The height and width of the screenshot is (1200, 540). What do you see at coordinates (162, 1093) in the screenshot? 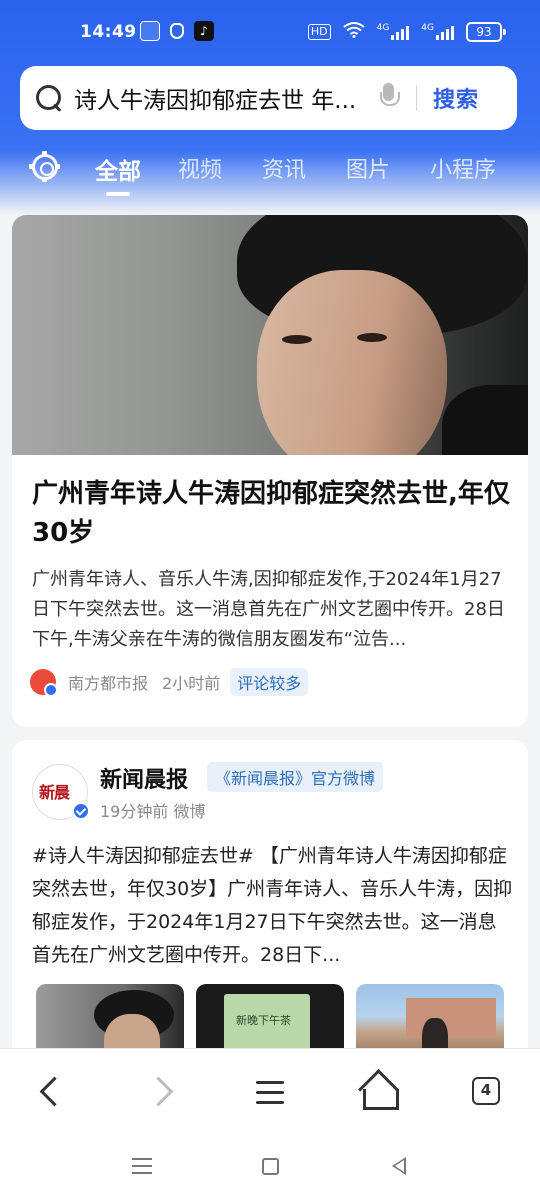
I see `forward-icon` at bounding box center [162, 1093].